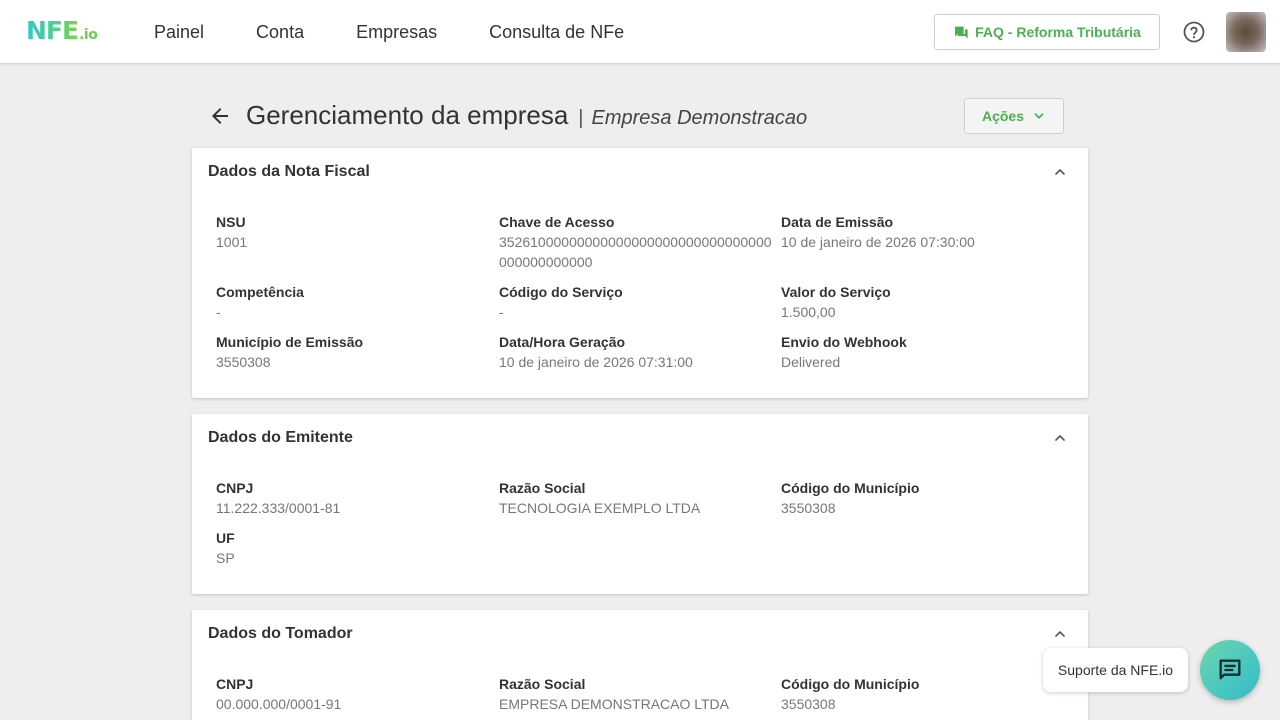  I want to click on main-nav: Painel Conta Empresas Consulta de NFe, so click(389, 32).